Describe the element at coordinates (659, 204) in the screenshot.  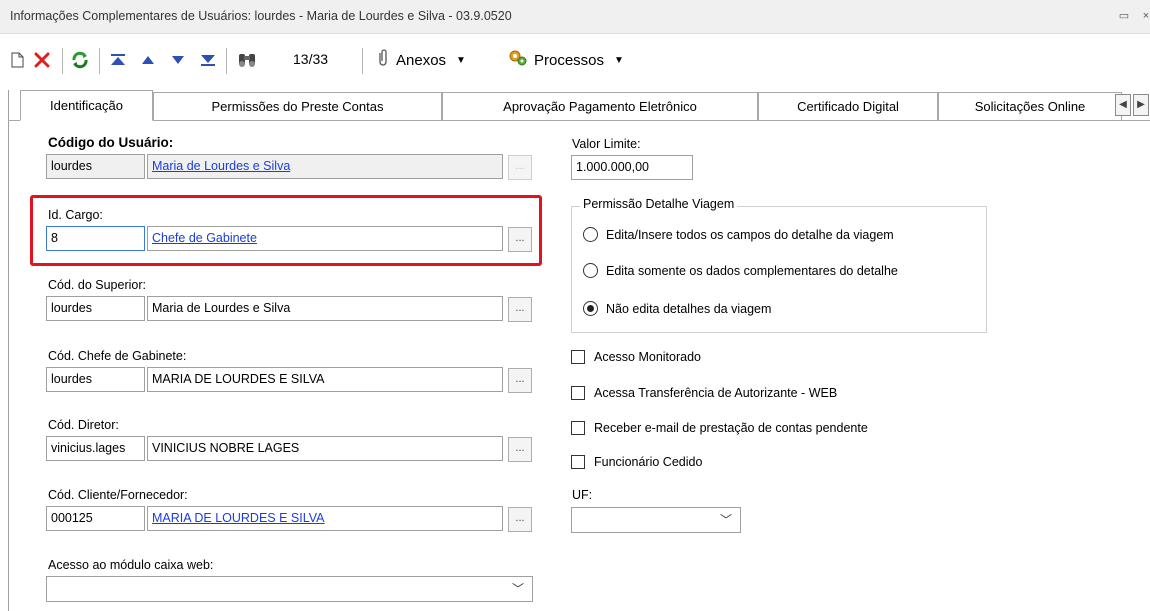
I see `permissao-viagem-title: Permissão Detalhe Viagem` at that location.